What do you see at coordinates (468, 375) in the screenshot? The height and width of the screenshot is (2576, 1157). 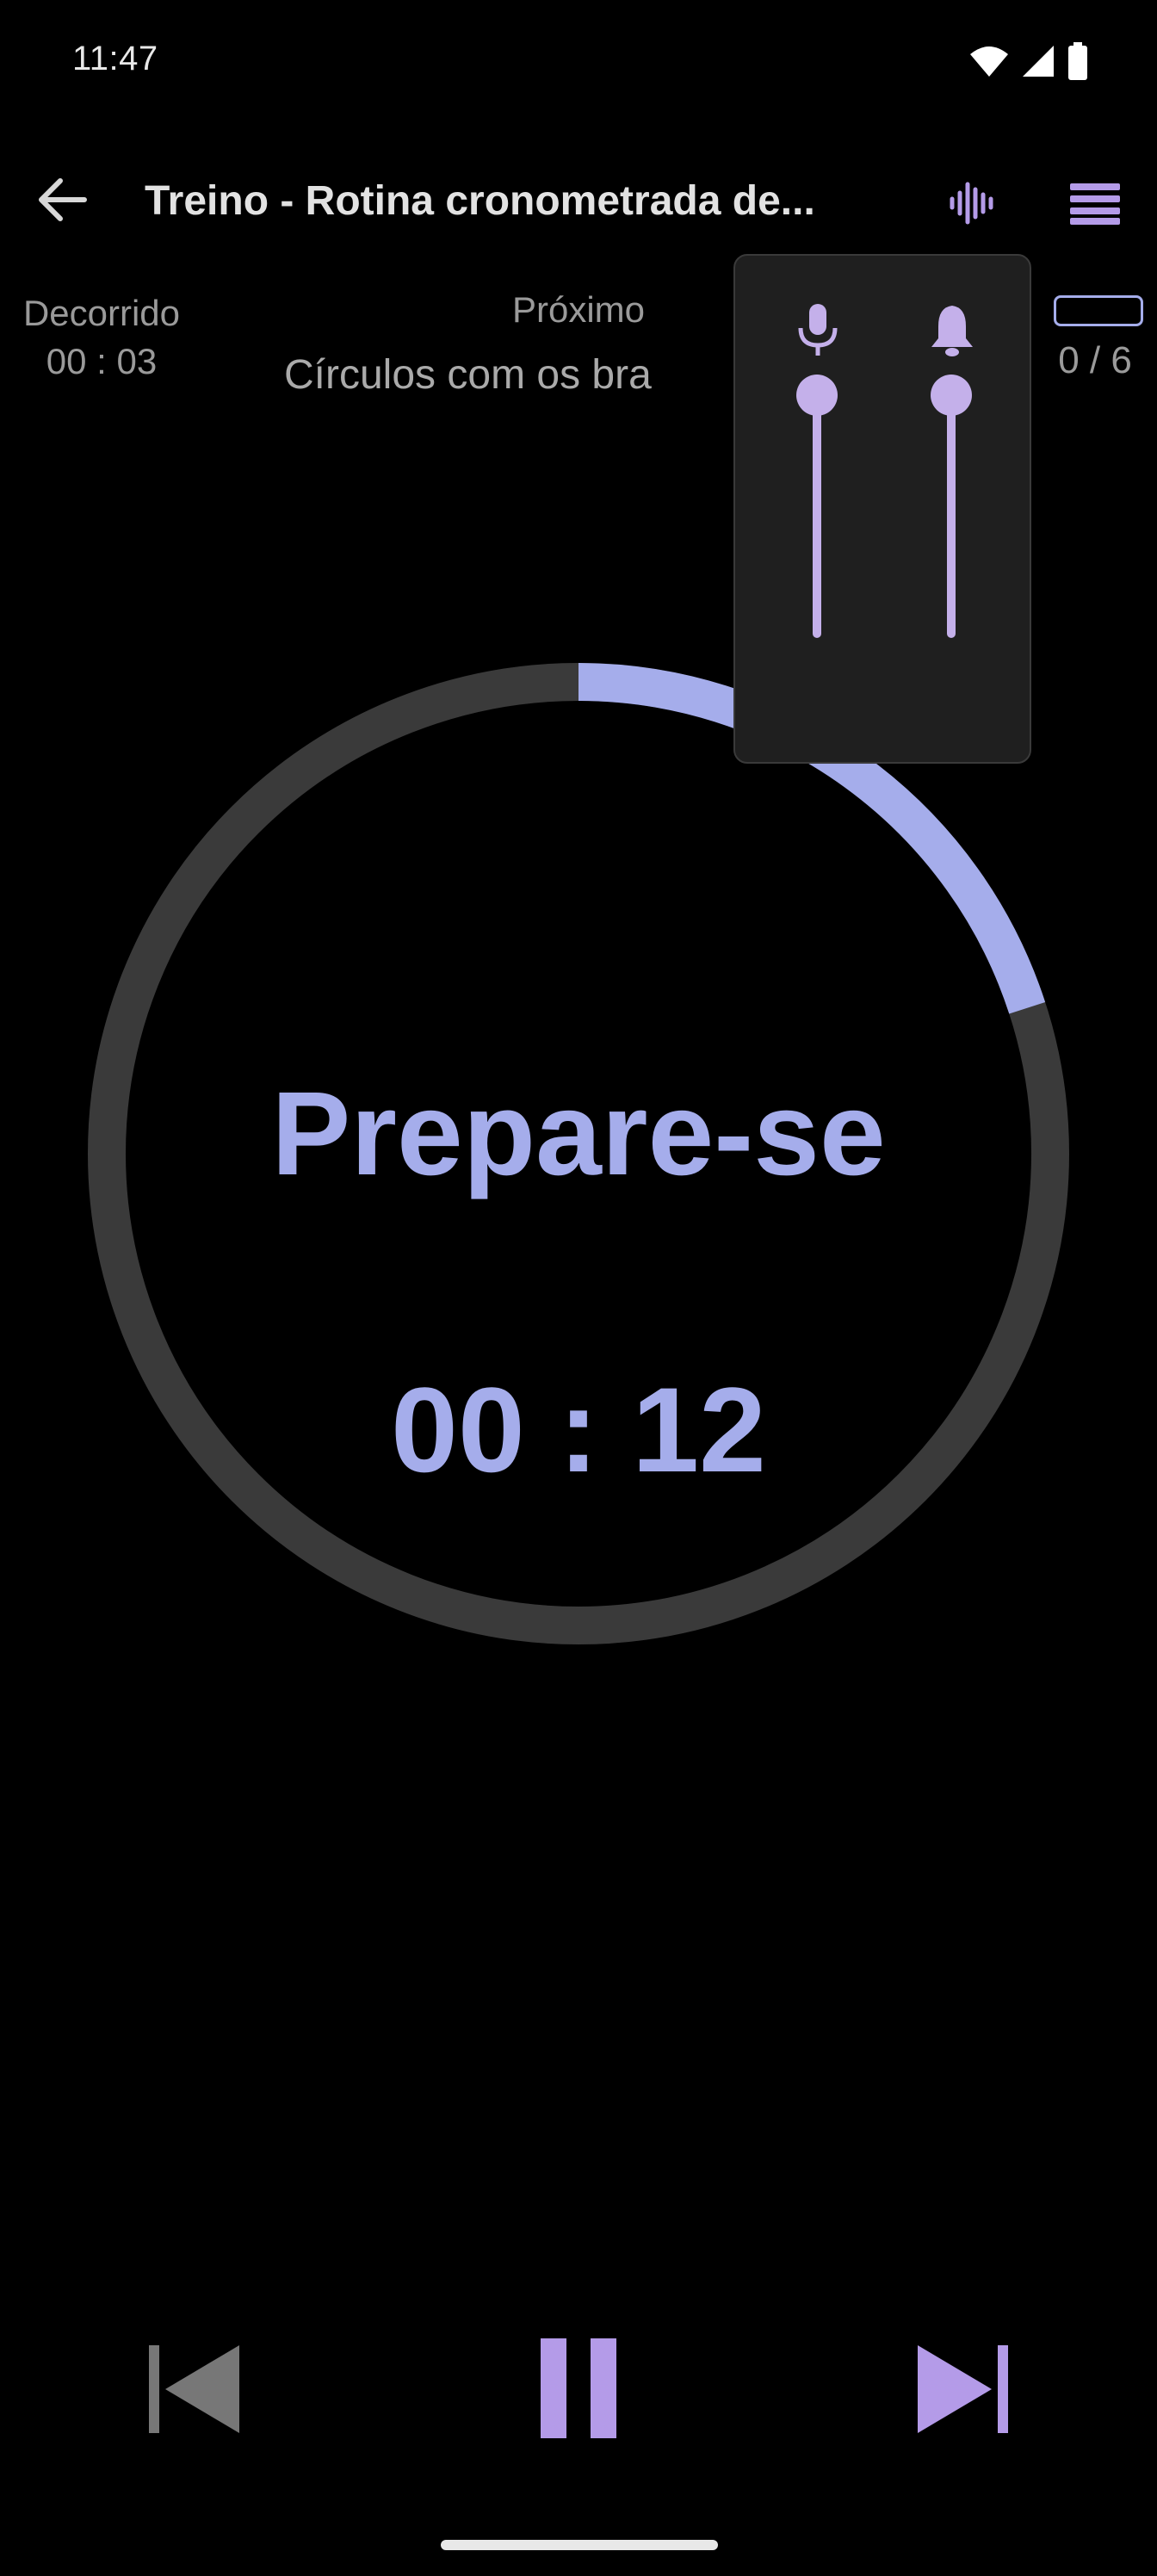 I see `next-exercise-name: Círculos com os bra` at bounding box center [468, 375].